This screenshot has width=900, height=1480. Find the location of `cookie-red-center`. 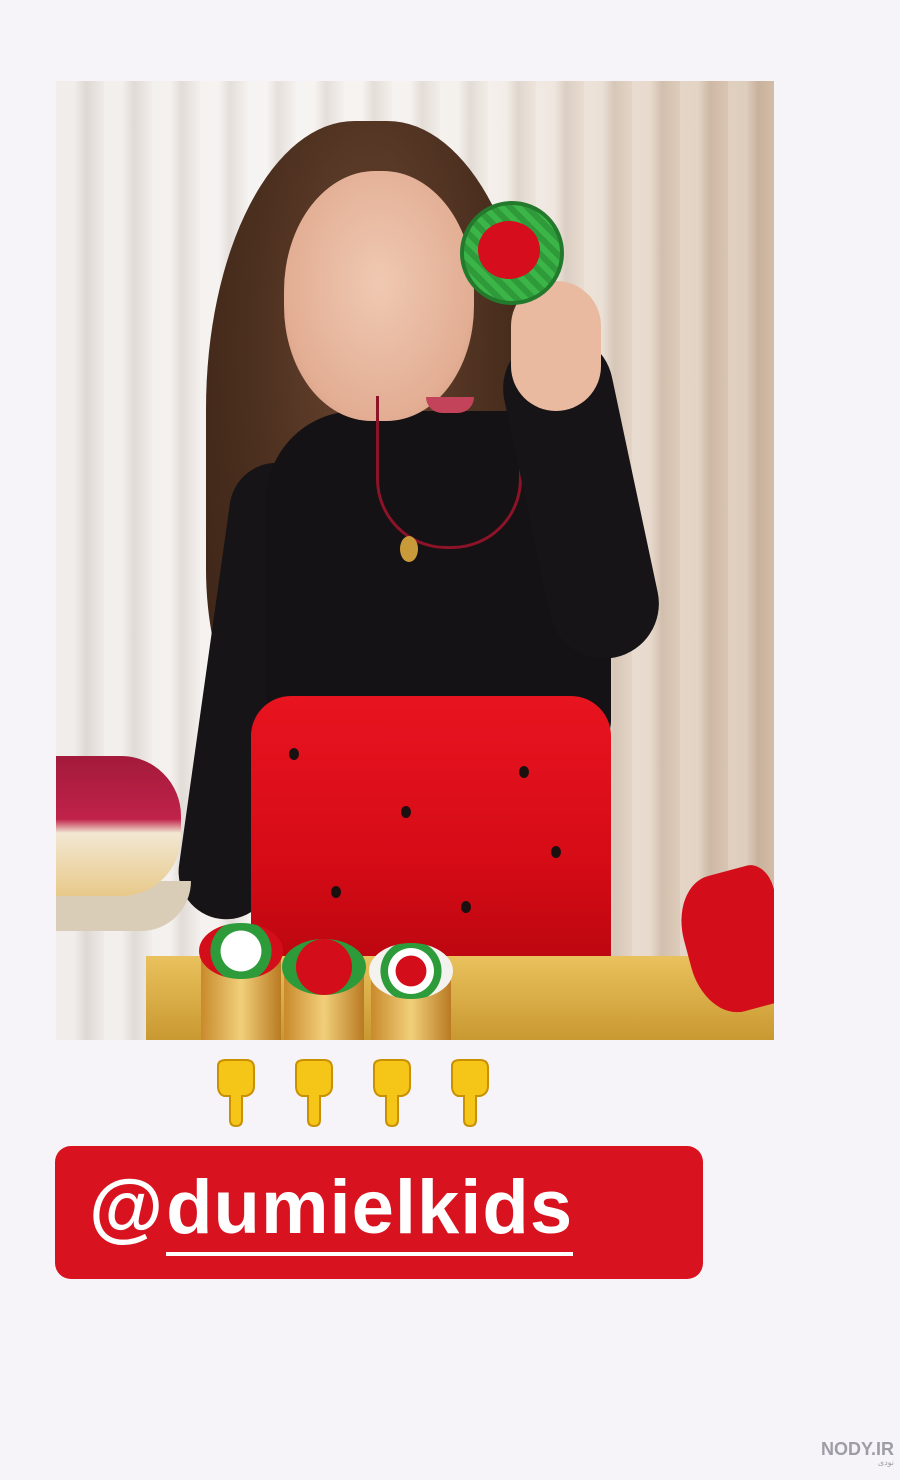

cookie-red-center is located at coordinates (509, 250).